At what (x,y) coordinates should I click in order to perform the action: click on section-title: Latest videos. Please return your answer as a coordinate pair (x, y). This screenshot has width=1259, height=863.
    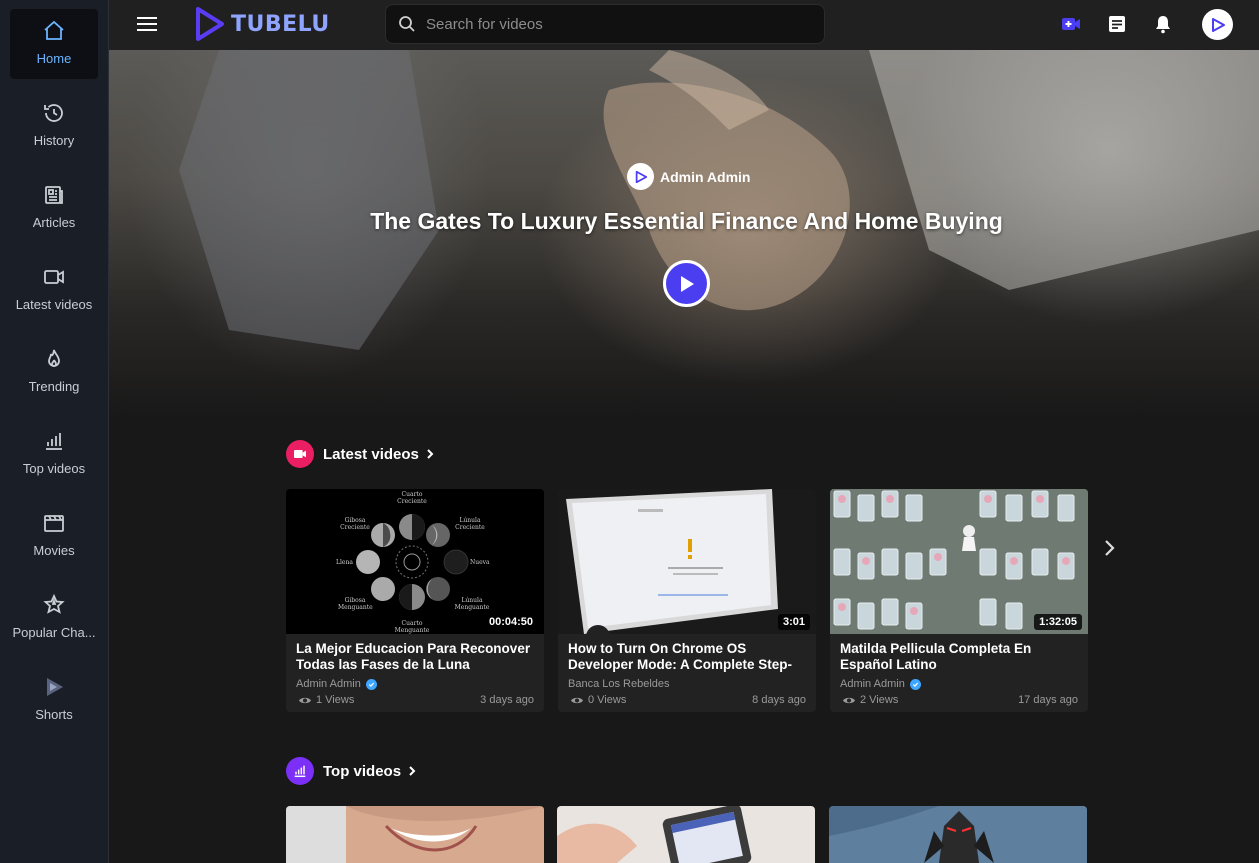
    Looking at the image, I should click on (371, 454).